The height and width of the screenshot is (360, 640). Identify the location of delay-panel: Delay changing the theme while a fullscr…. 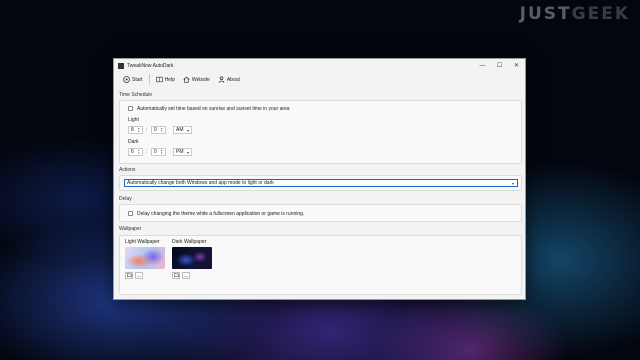
(320, 213).